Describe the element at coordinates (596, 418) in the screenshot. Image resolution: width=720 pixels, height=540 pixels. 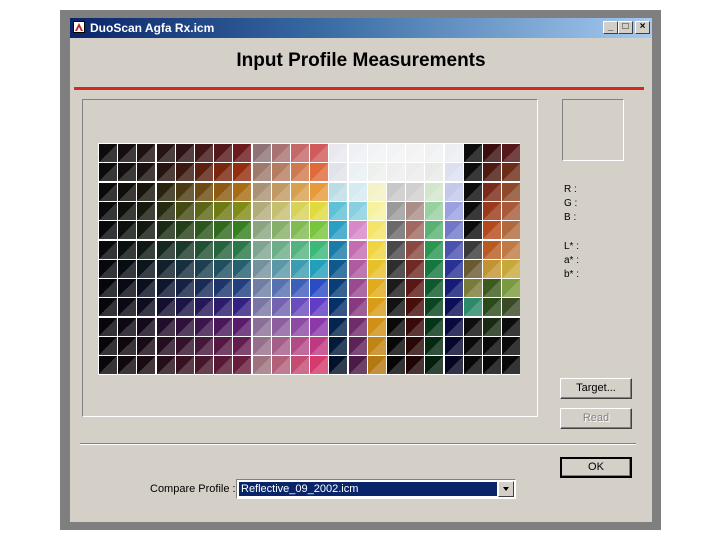
I see `read-button: Read` at that location.